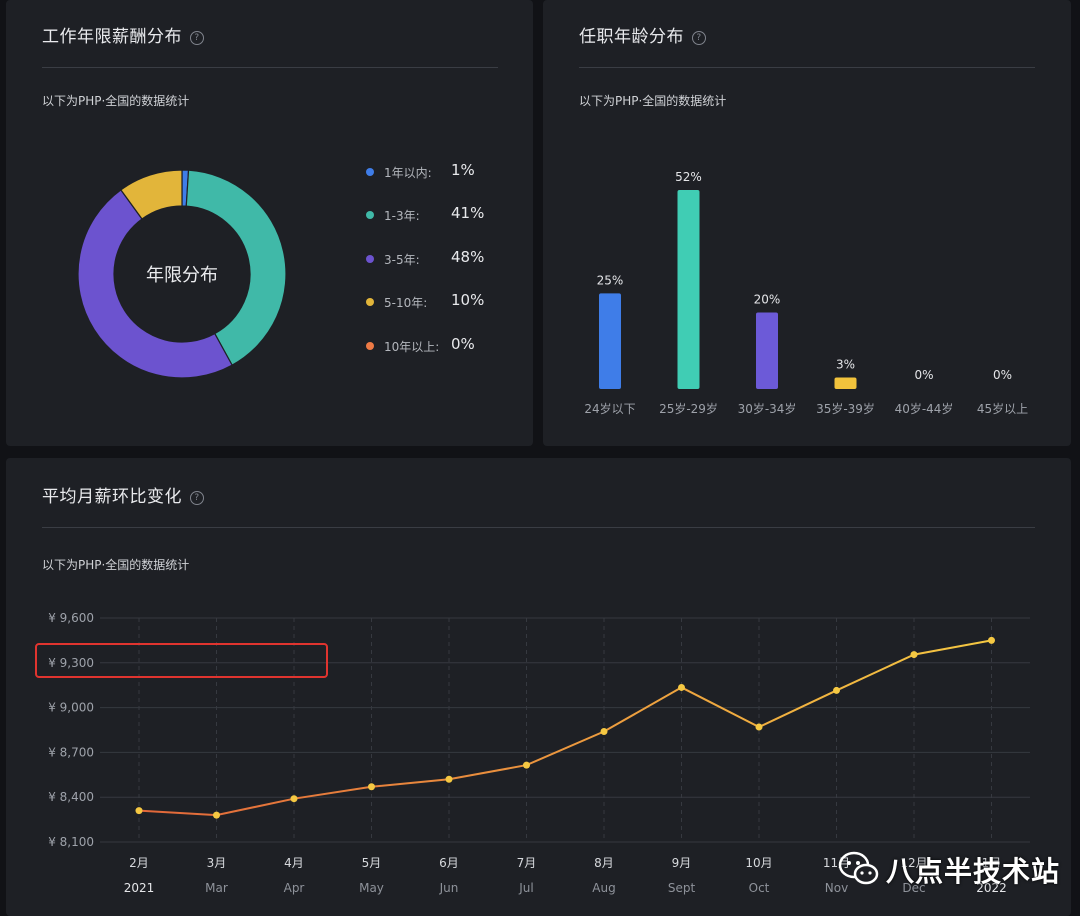  Describe the element at coordinates (973, 871) in the screenshot. I see `watermark-text: 八点半技术站` at that location.